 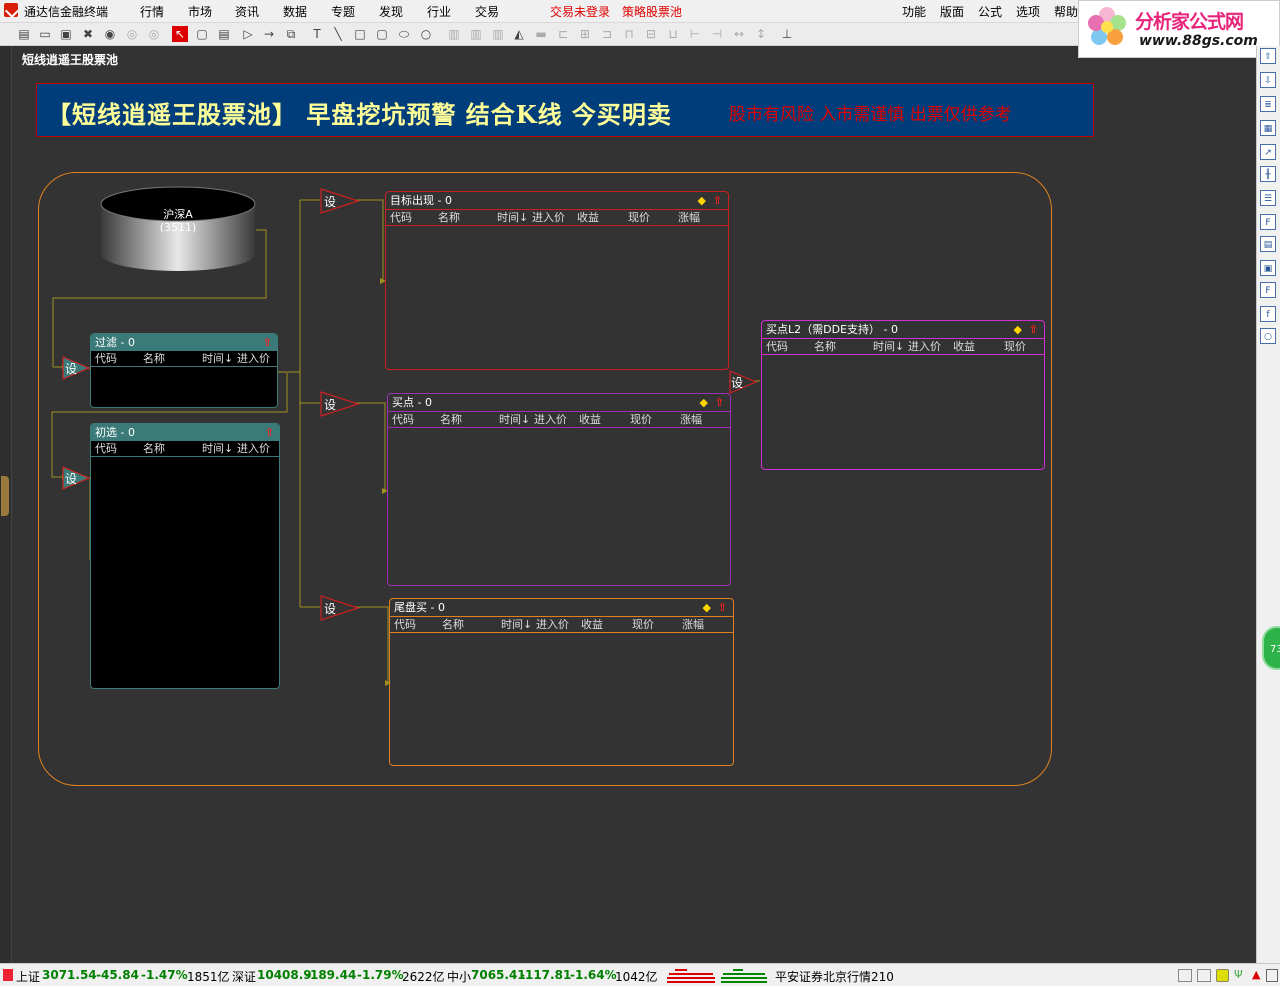 What do you see at coordinates (834, 976) in the screenshot?
I see `server-name: 平安证券北京行情210` at bounding box center [834, 976].